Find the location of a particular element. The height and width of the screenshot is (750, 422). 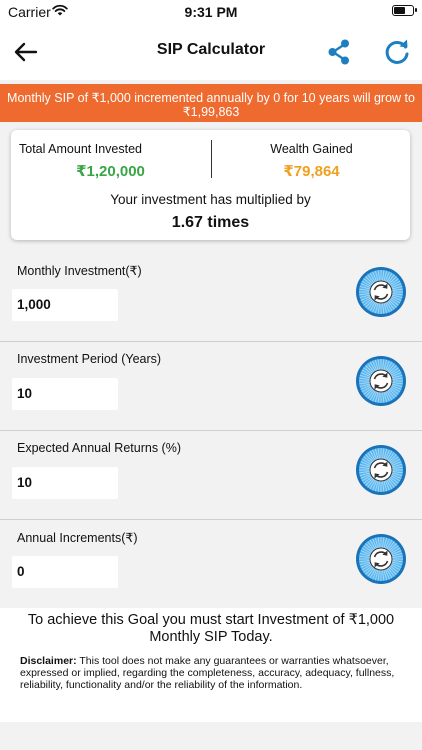

clock: 9:31 PM is located at coordinates (211, 12).